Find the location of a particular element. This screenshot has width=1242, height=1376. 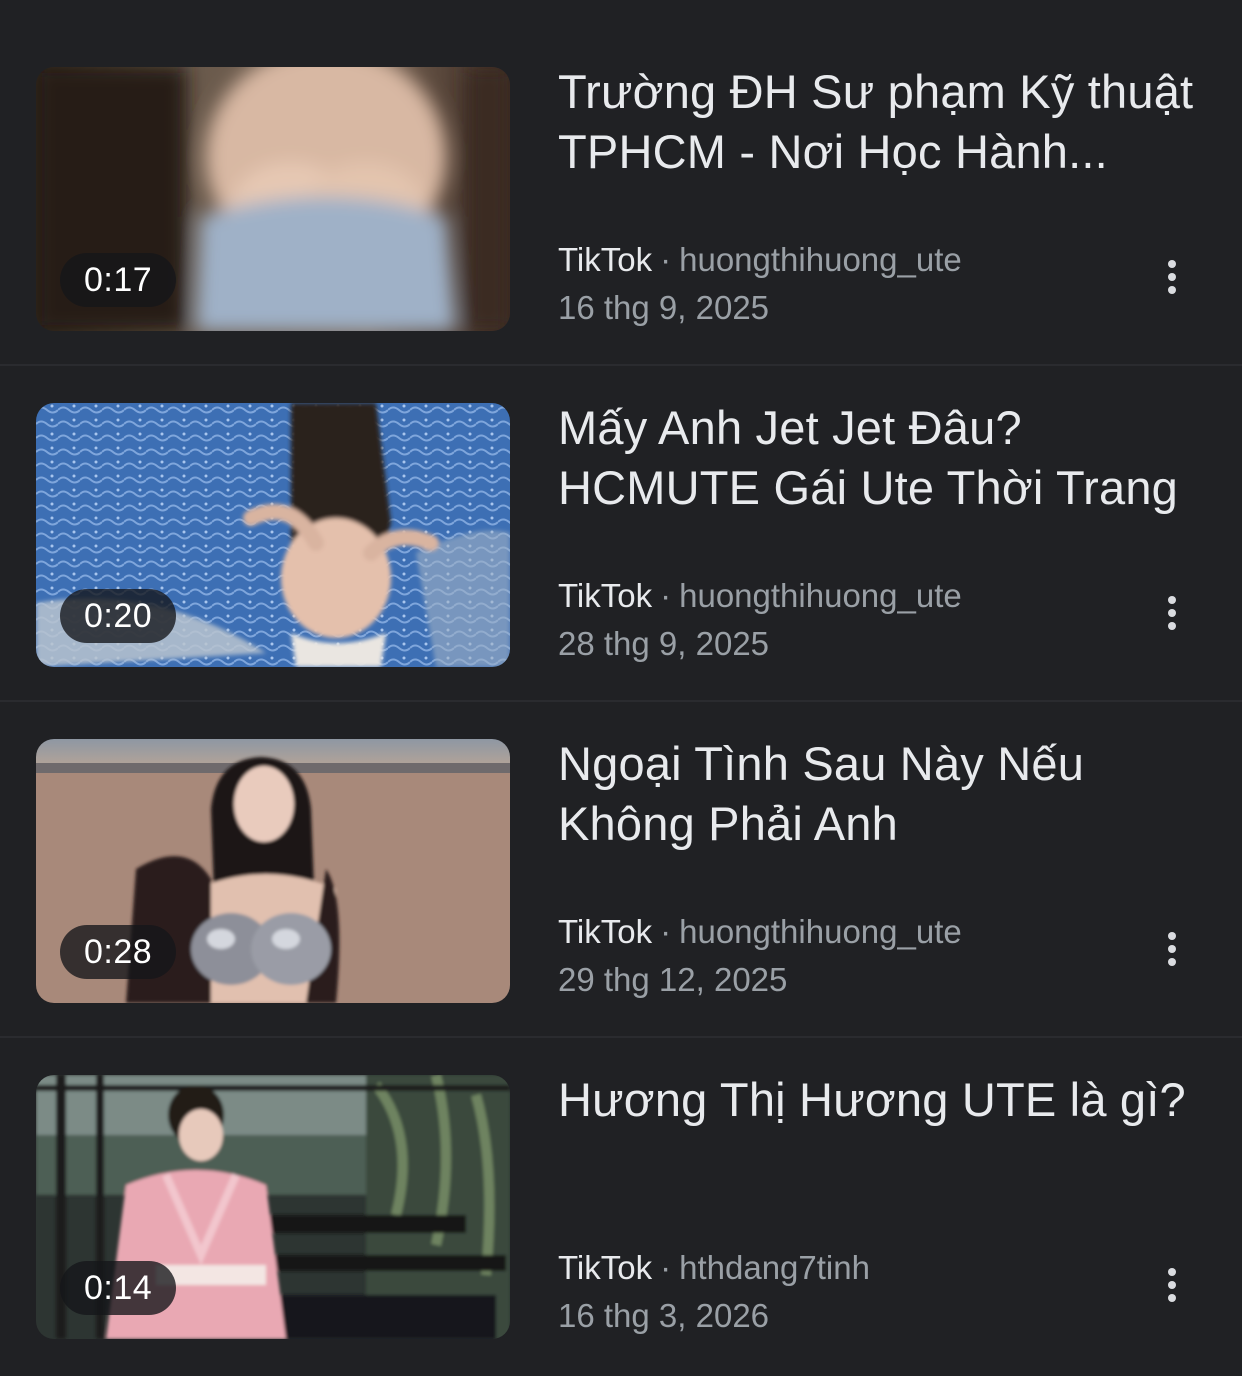

video-thumbnail: 0:17 is located at coordinates (273, 199).